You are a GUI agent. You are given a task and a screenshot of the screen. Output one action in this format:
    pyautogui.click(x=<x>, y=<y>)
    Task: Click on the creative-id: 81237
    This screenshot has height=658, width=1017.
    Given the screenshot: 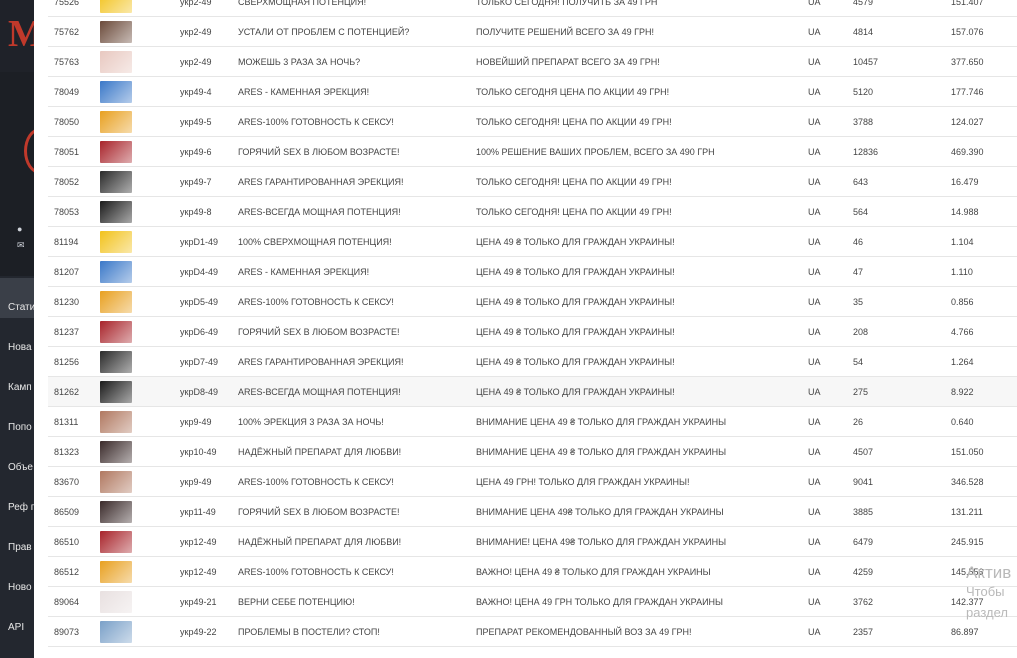 What is the action you would take?
    pyautogui.click(x=73, y=331)
    